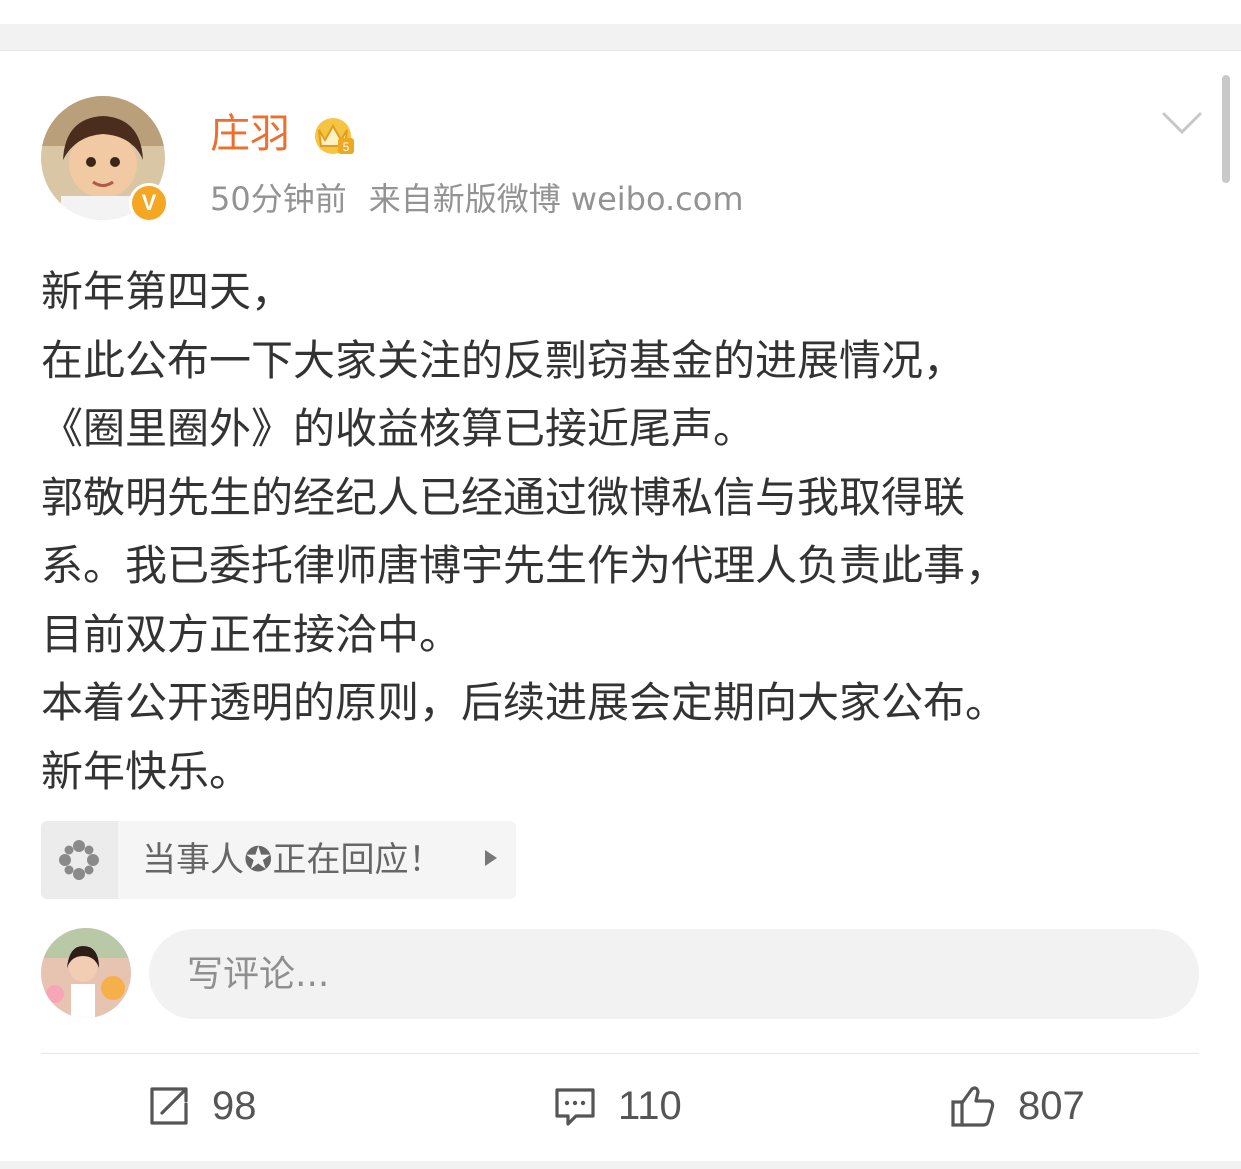 The height and width of the screenshot is (1169, 1241). I want to click on post-line: 本着公开透明的原则，后续进展会定期向大家公布。, so click(524, 702).